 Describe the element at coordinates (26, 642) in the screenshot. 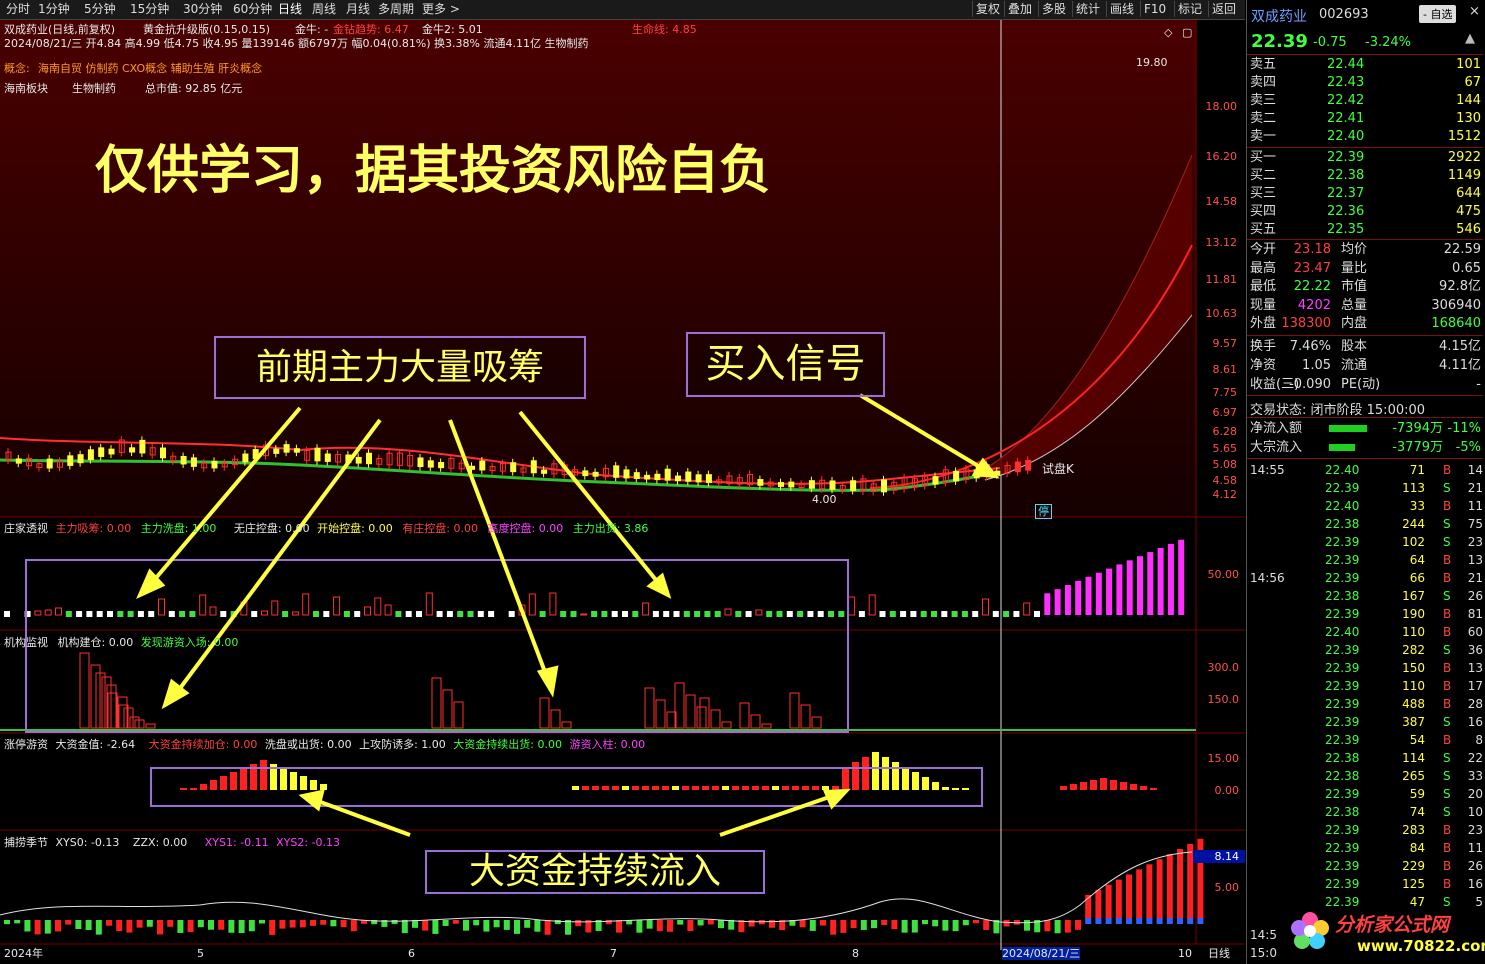

I see `sub2-title: 机构监视` at that location.